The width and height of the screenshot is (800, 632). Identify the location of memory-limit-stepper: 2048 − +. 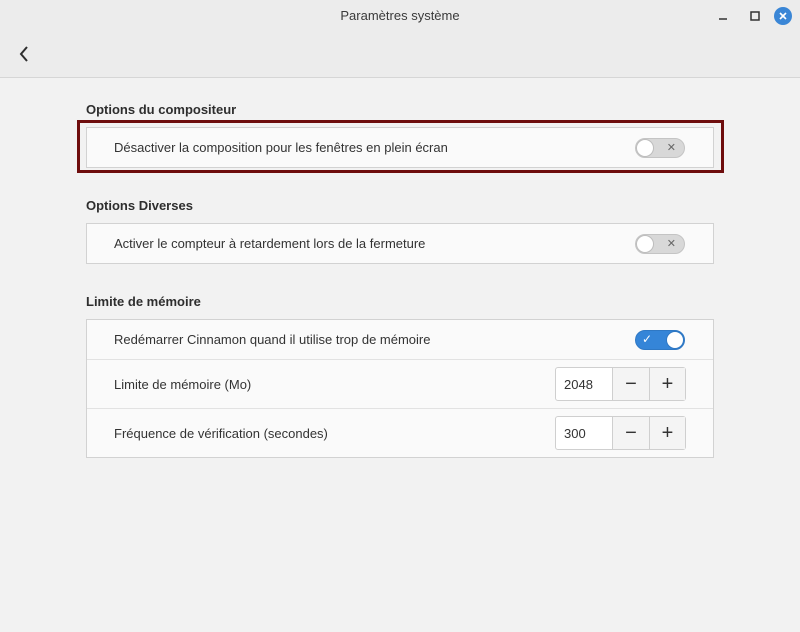
(620, 384).